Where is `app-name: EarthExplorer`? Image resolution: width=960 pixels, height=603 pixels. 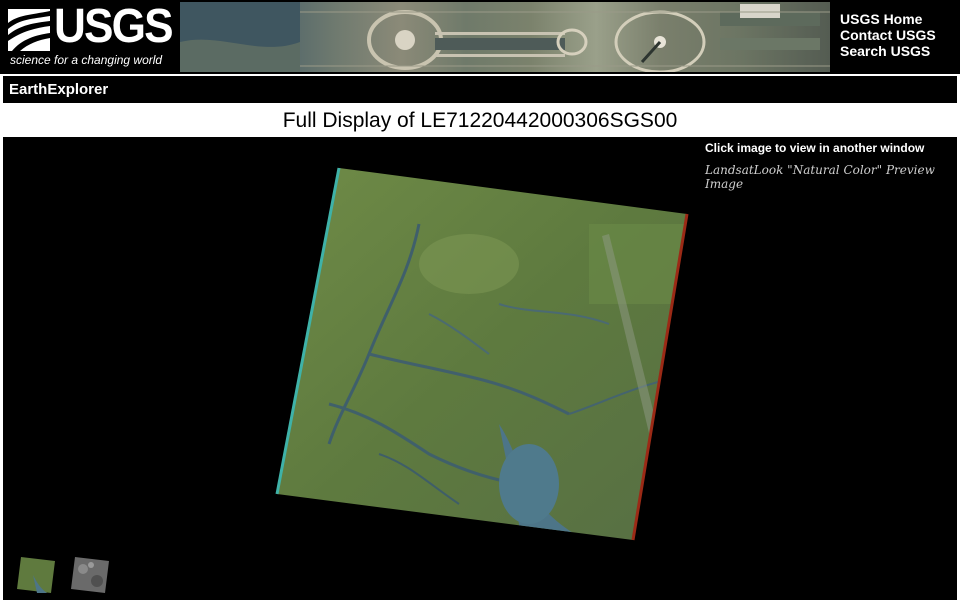 app-name: EarthExplorer is located at coordinates (58, 89).